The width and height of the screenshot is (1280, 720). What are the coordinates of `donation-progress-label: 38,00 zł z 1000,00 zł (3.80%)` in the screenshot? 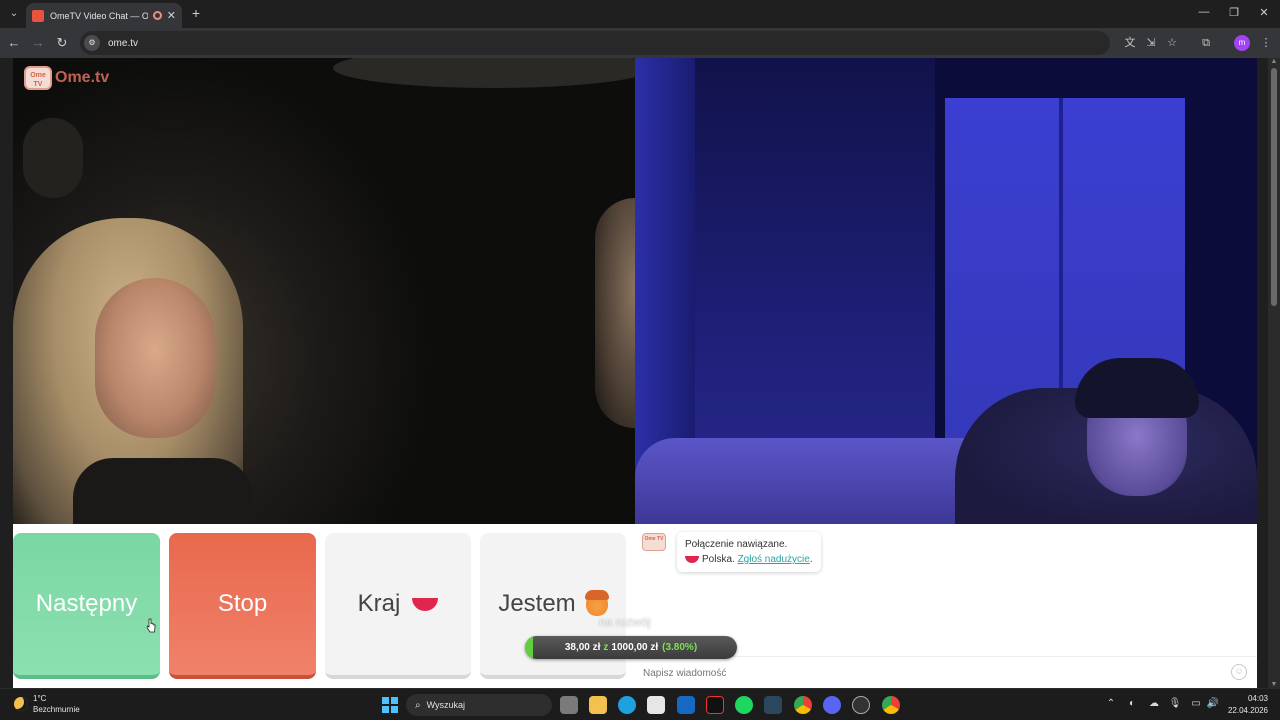 It's located at (631, 647).